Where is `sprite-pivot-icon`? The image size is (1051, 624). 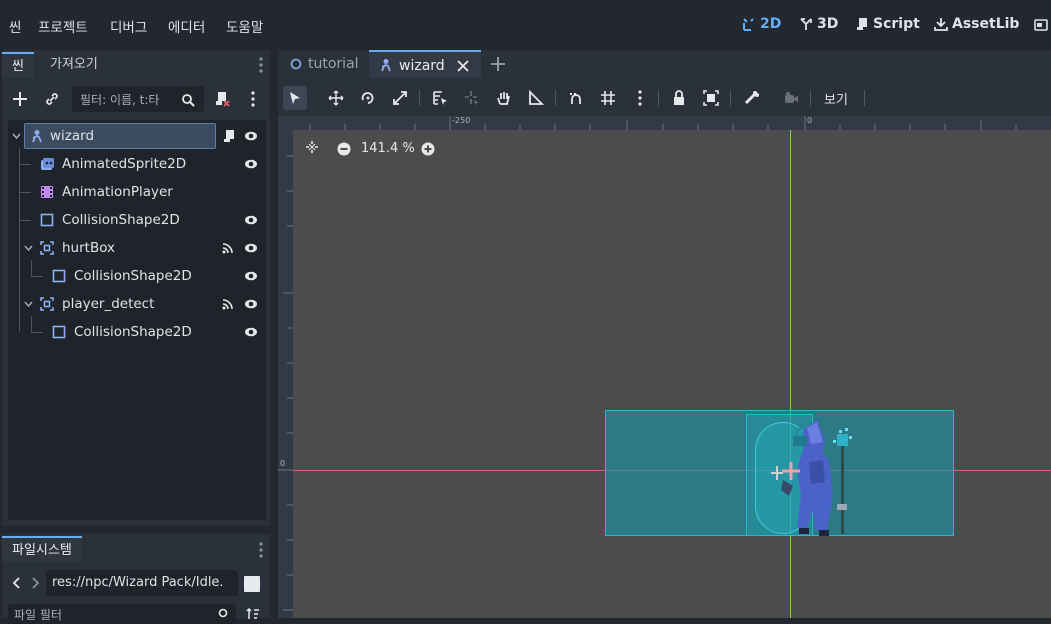 sprite-pivot-icon is located at coordinates (777, 473).